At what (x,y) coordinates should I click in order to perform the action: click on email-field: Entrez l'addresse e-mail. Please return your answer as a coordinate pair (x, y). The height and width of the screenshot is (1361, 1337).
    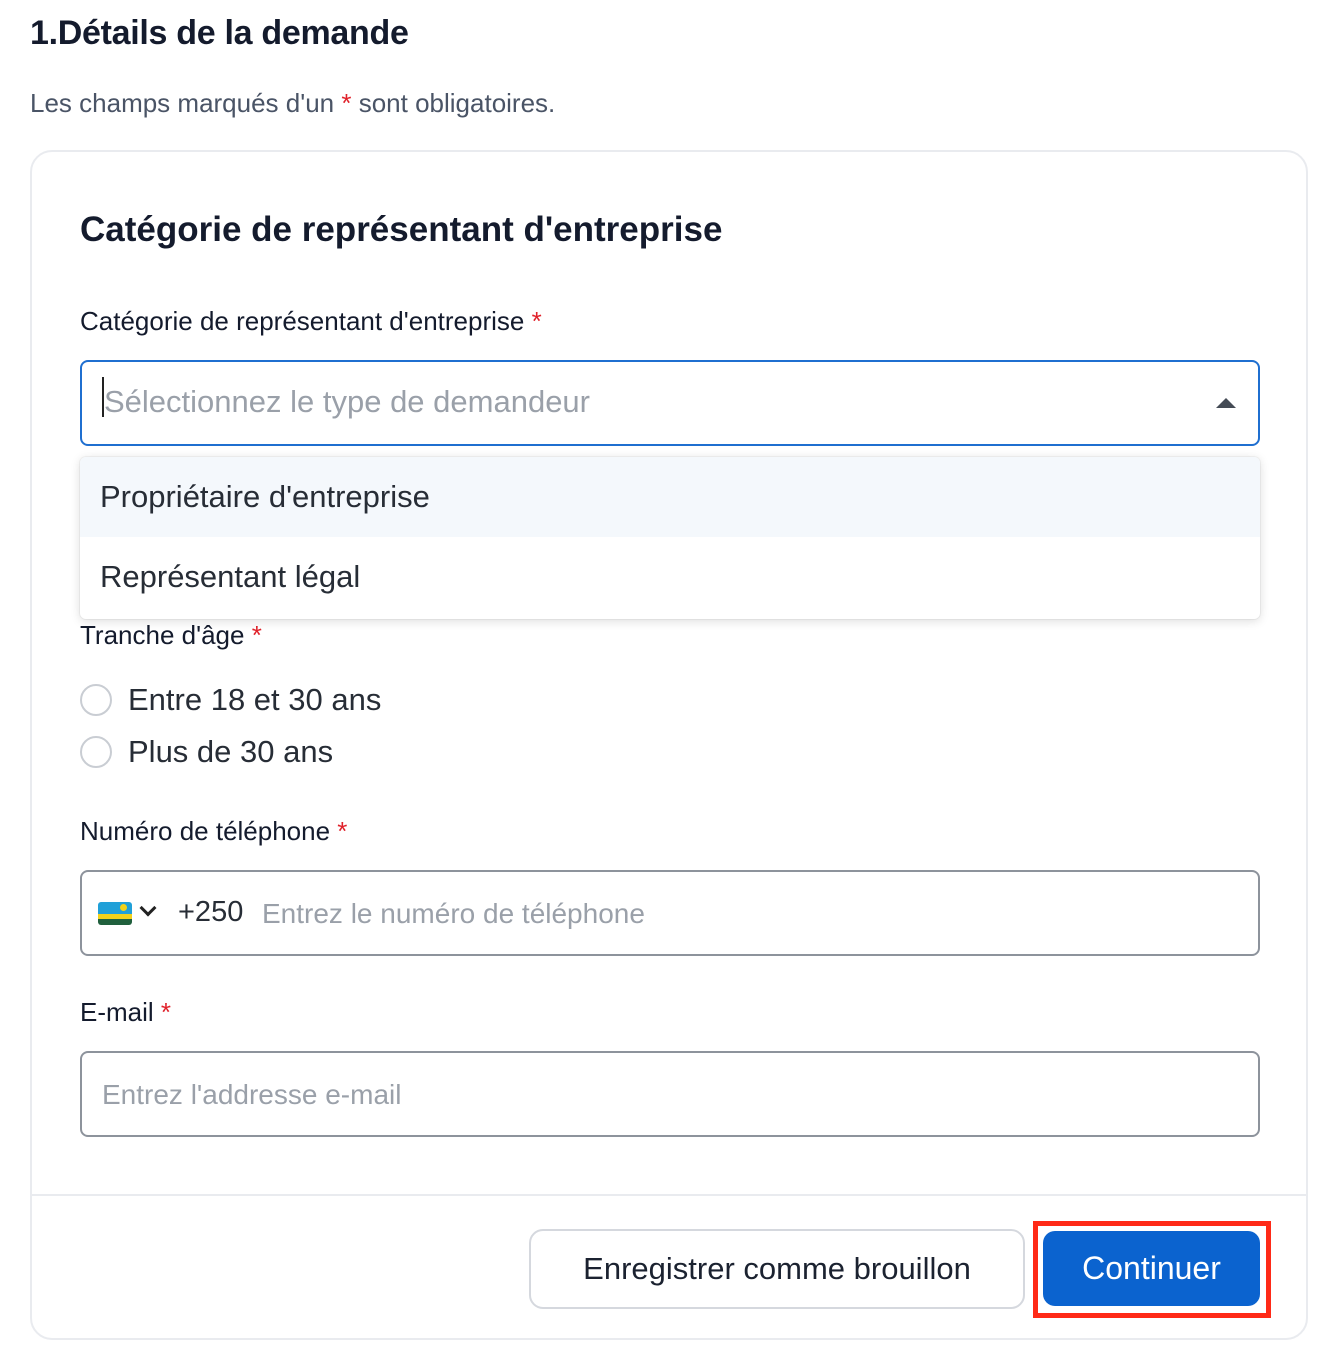
    Looking at the image, I should click on (670, 1094).